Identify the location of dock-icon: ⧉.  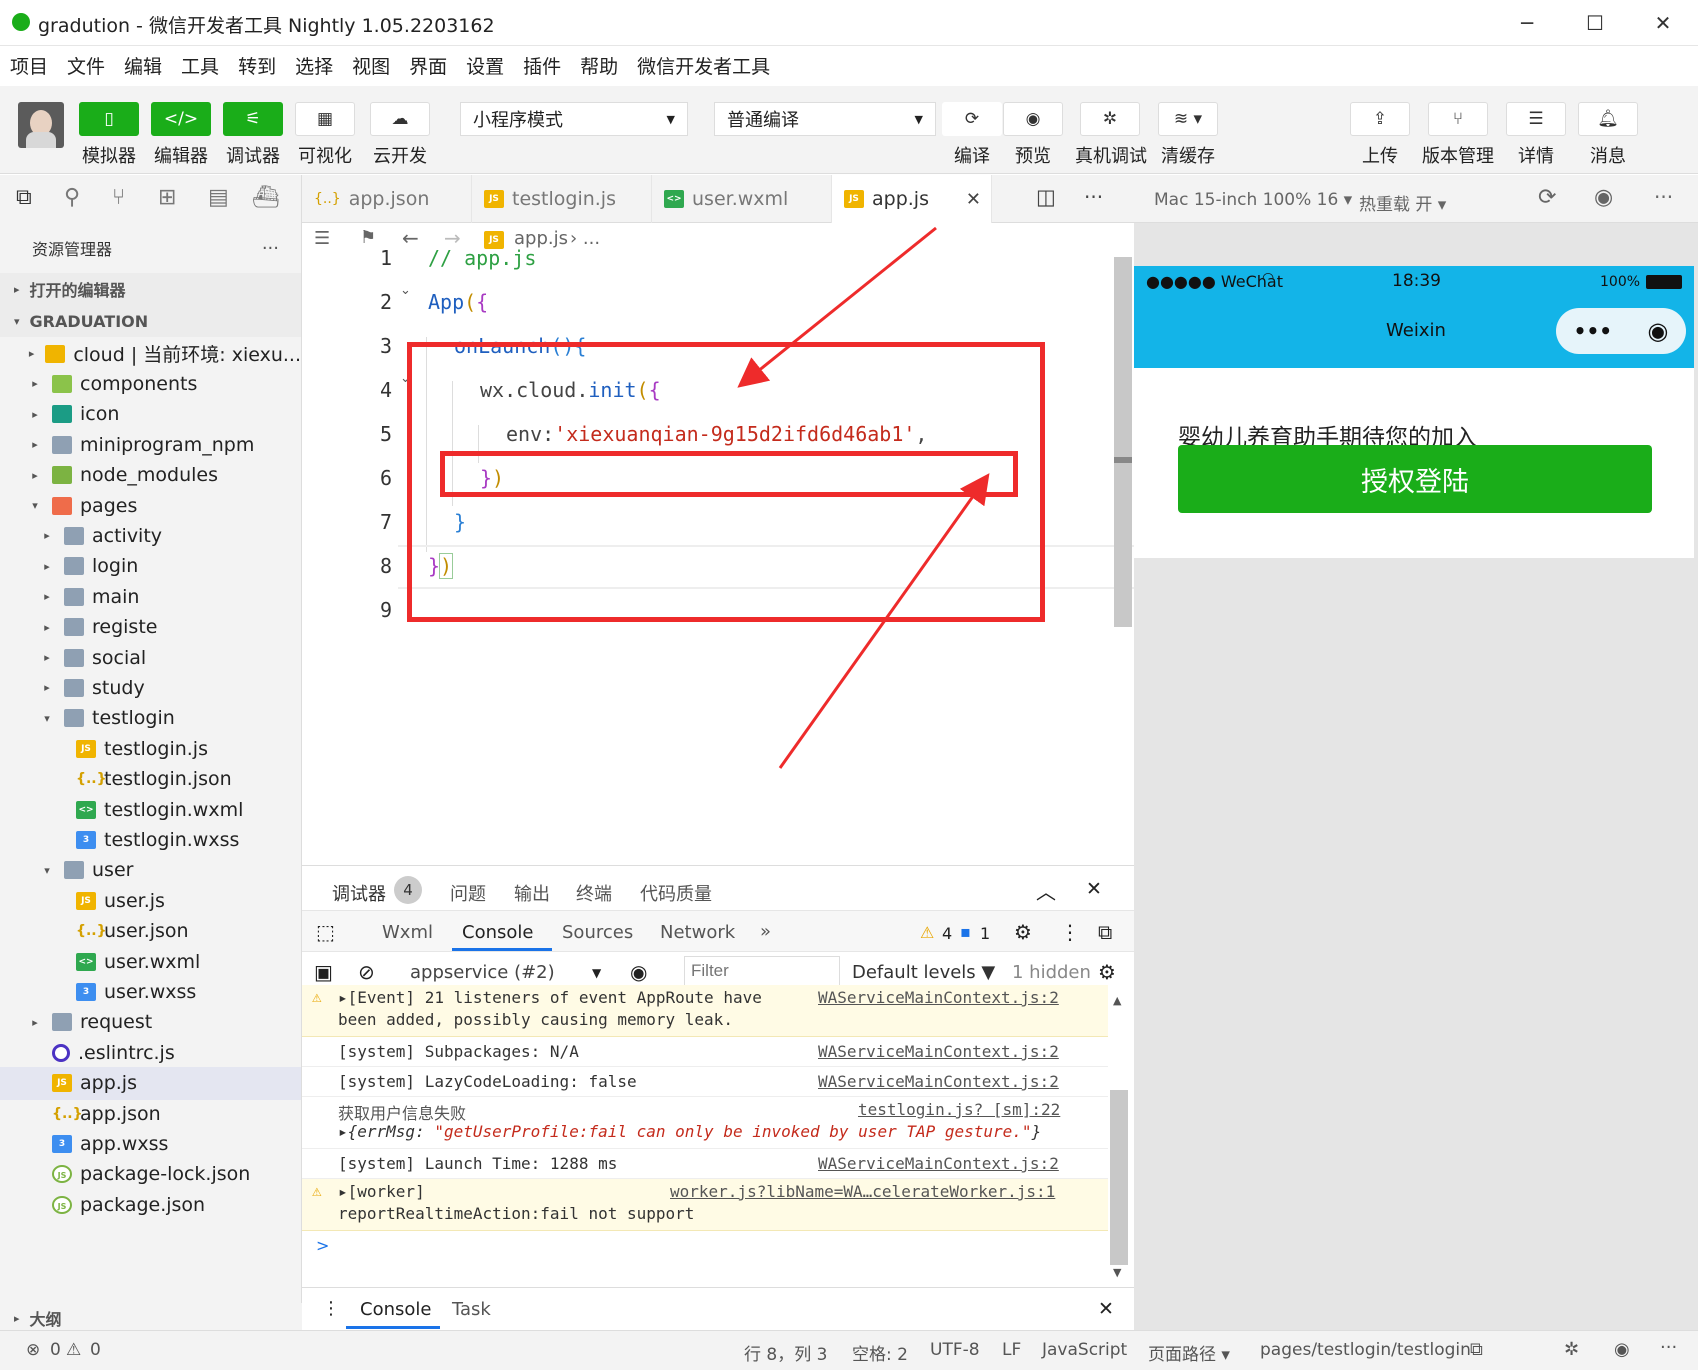
(1105, 932).